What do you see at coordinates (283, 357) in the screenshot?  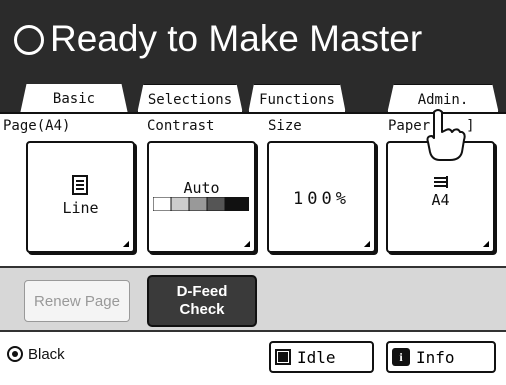 I see `idle-square-icon` at bounding box center [283, 357].